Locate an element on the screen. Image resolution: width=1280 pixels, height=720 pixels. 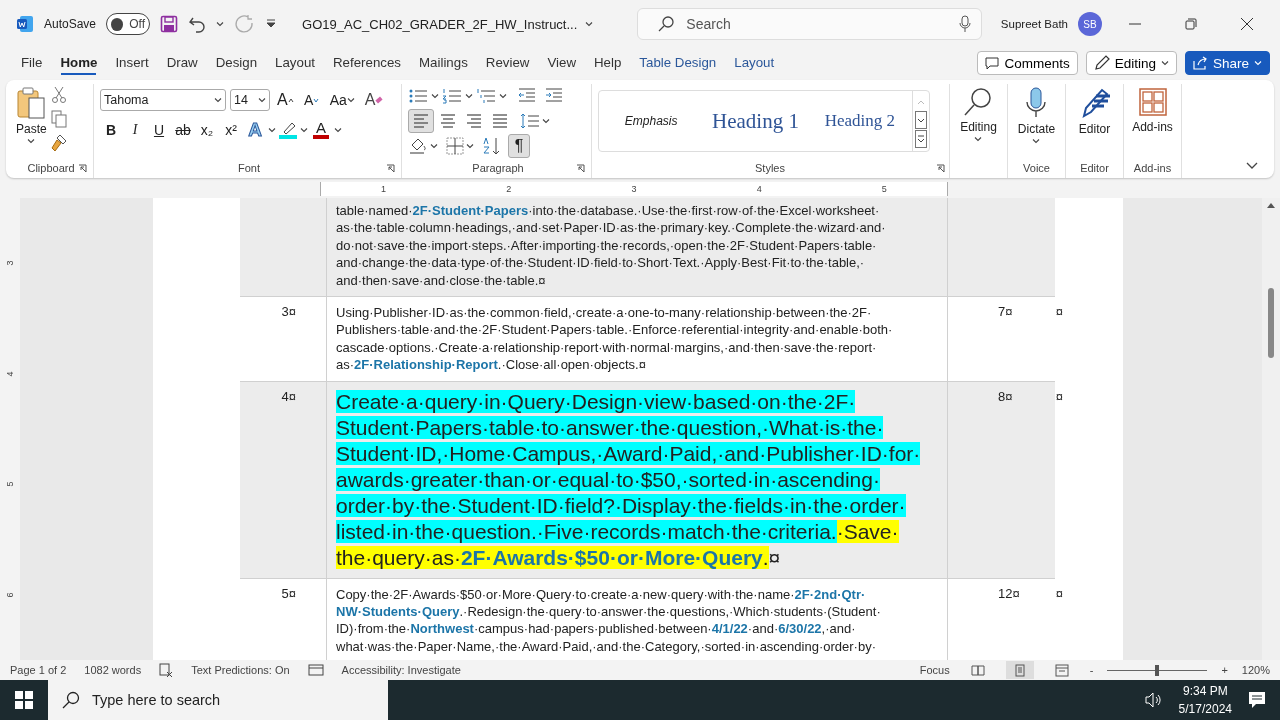
ribbon-tab: Home is located at coordinates (79, 63).